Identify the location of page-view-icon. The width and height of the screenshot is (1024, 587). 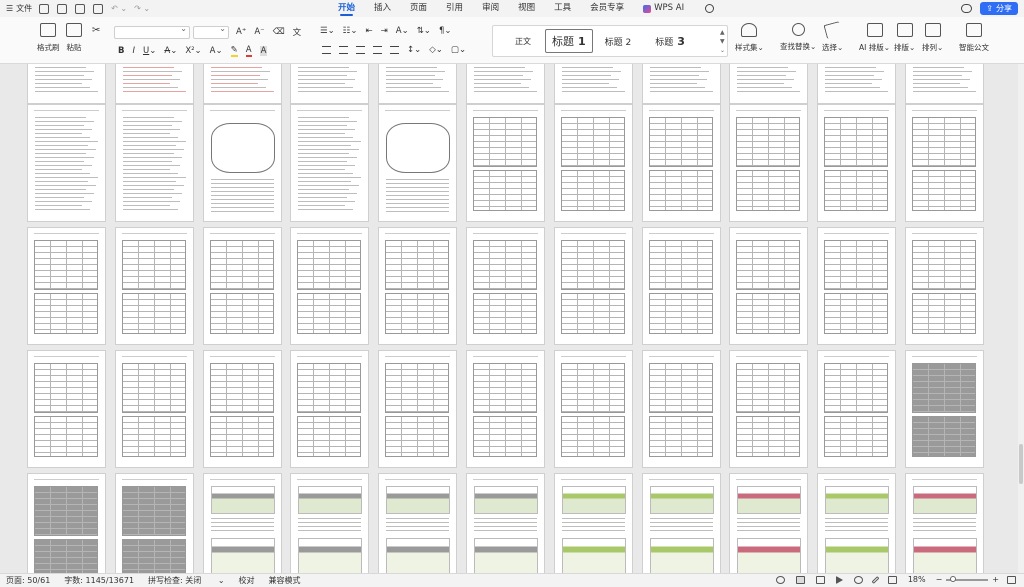
(800, 579).